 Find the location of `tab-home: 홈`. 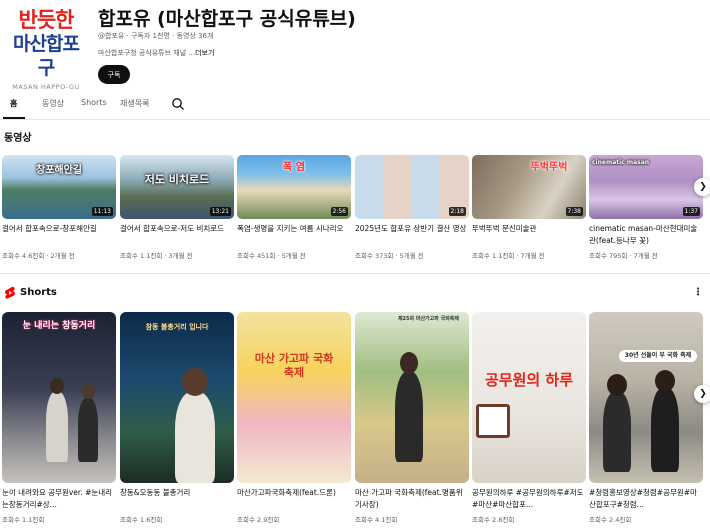

tab-home: 홈 is located at coordinates (13, 103).